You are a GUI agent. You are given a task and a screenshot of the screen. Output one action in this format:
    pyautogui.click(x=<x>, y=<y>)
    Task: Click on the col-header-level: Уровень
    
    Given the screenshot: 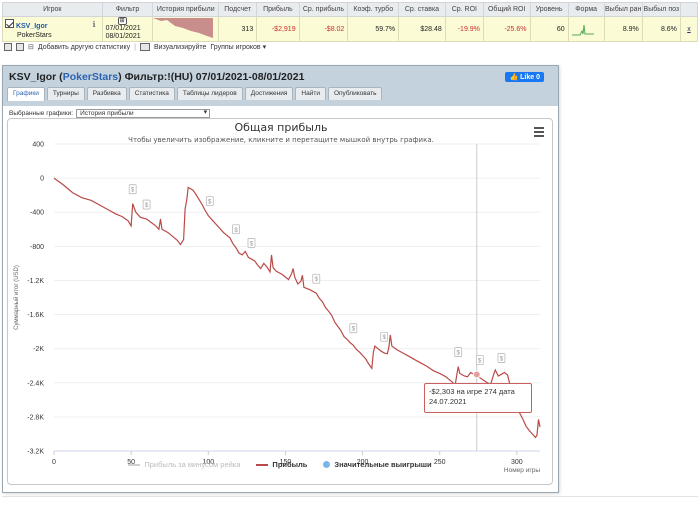 What is the action you would take?
    pyautogui.click(x=549, y=9)
    